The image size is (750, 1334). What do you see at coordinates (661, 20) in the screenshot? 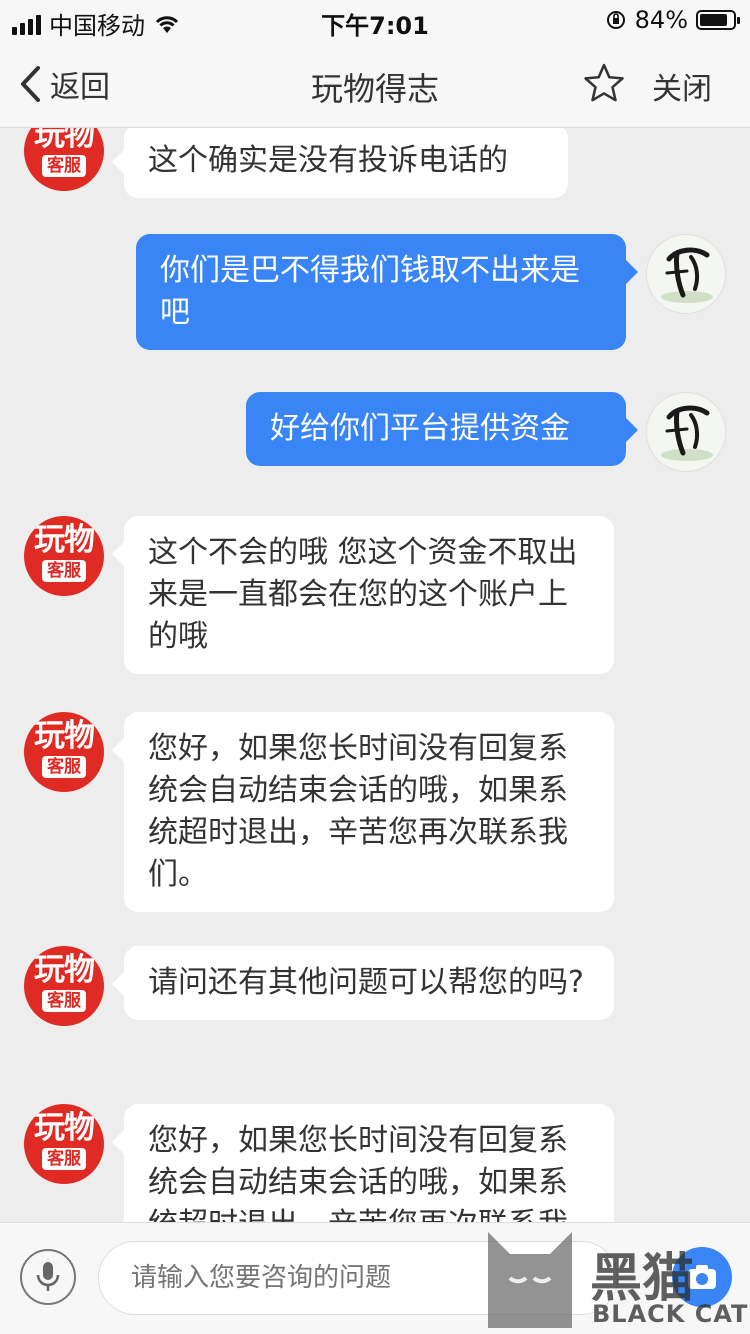
I see `battery-percent: 84%` at bounding box center [661, 20].